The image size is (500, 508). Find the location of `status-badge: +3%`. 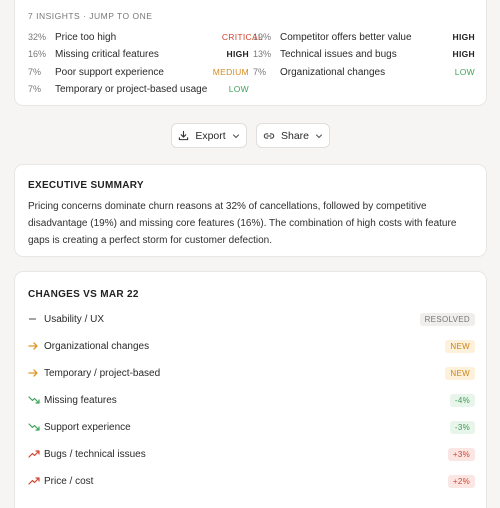

status-badge: +3% is located at coordinates (461, 454).